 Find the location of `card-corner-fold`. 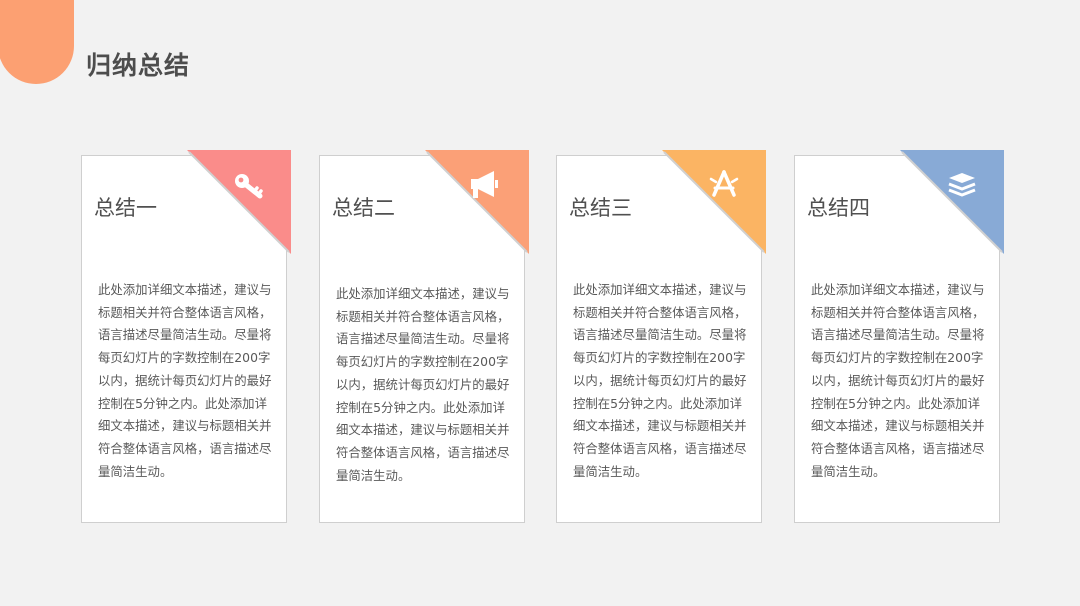

card-corner-fold is located at coordinates (714, 202).